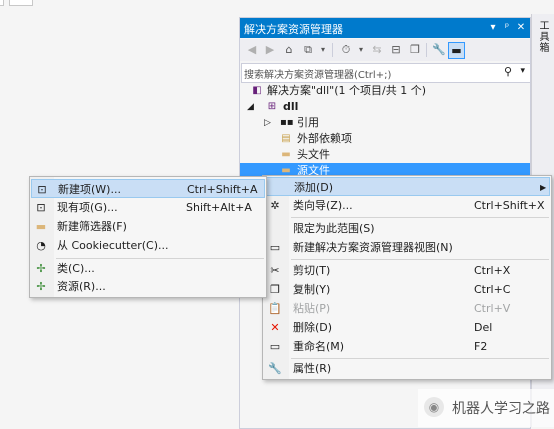  I want to click on tree-item-label: 外部依赖项, so click(324, 138).